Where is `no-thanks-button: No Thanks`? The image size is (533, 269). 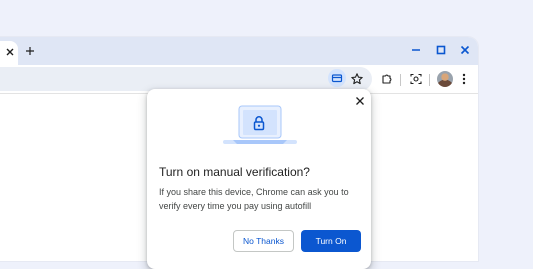 no-thanks-button: No Thanks is located at coordinates (263, 241).